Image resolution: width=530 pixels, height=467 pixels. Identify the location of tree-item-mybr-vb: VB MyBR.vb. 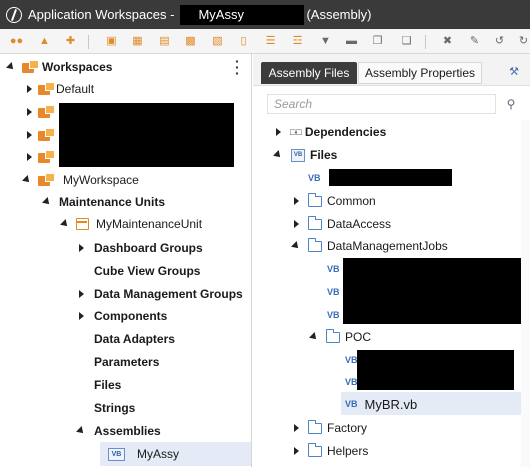
(381, 404).